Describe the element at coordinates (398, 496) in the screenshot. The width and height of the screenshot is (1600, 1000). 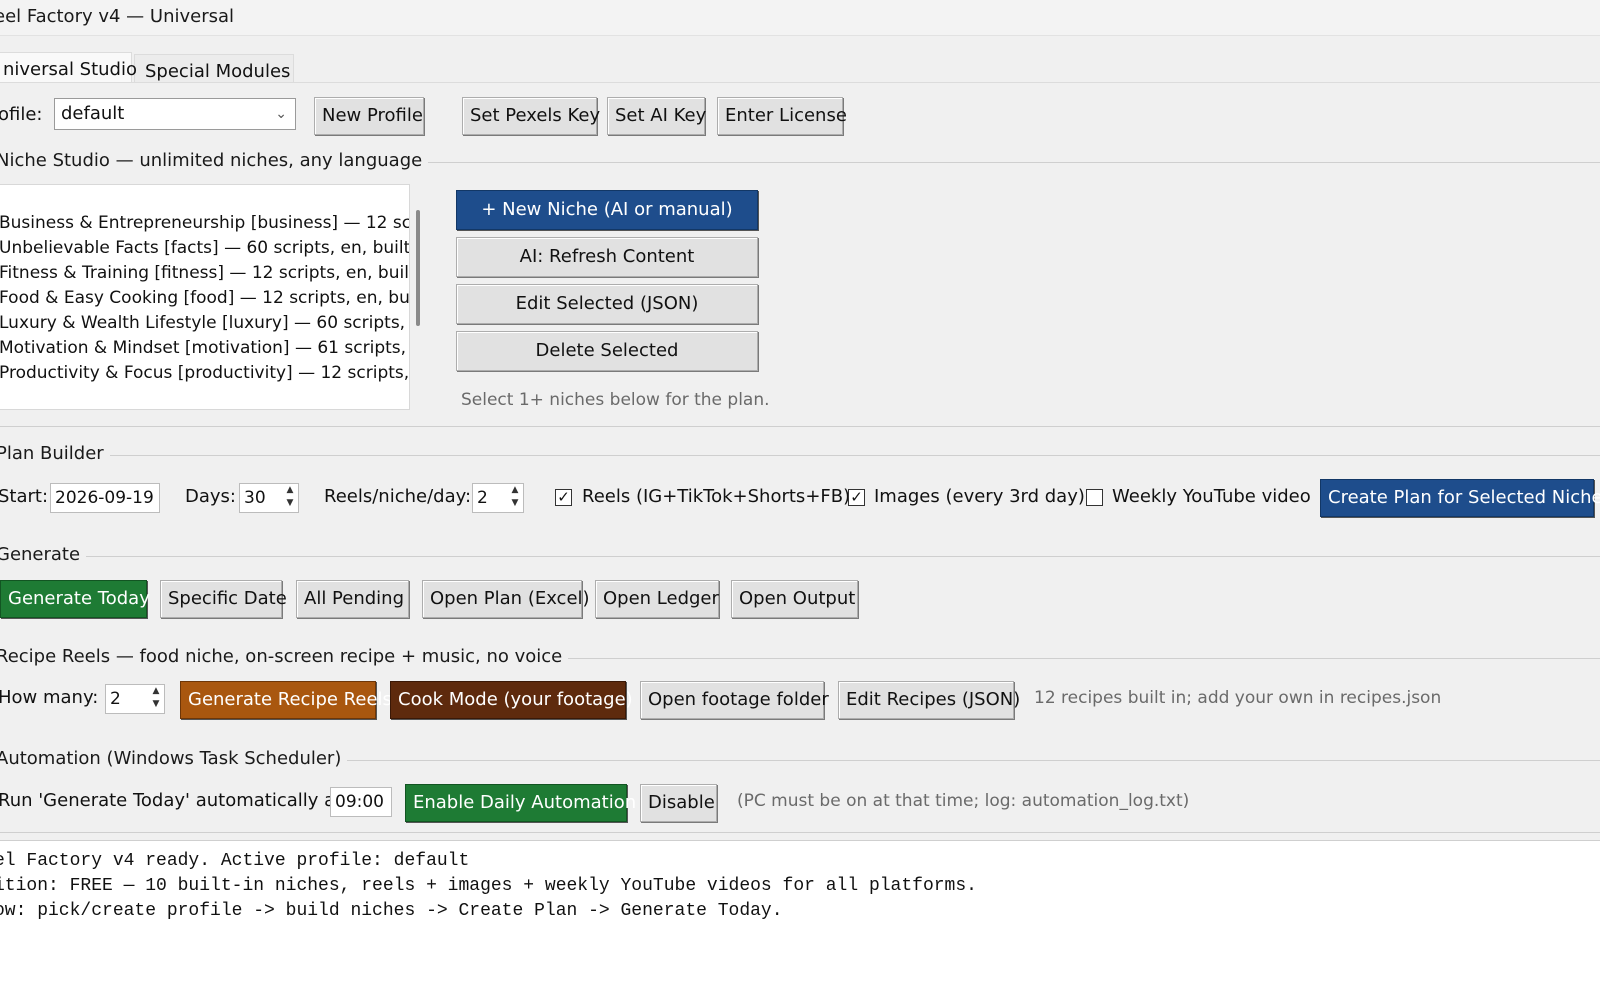
I see `reels-per-day-label: Reels/niche/day:` at that location.